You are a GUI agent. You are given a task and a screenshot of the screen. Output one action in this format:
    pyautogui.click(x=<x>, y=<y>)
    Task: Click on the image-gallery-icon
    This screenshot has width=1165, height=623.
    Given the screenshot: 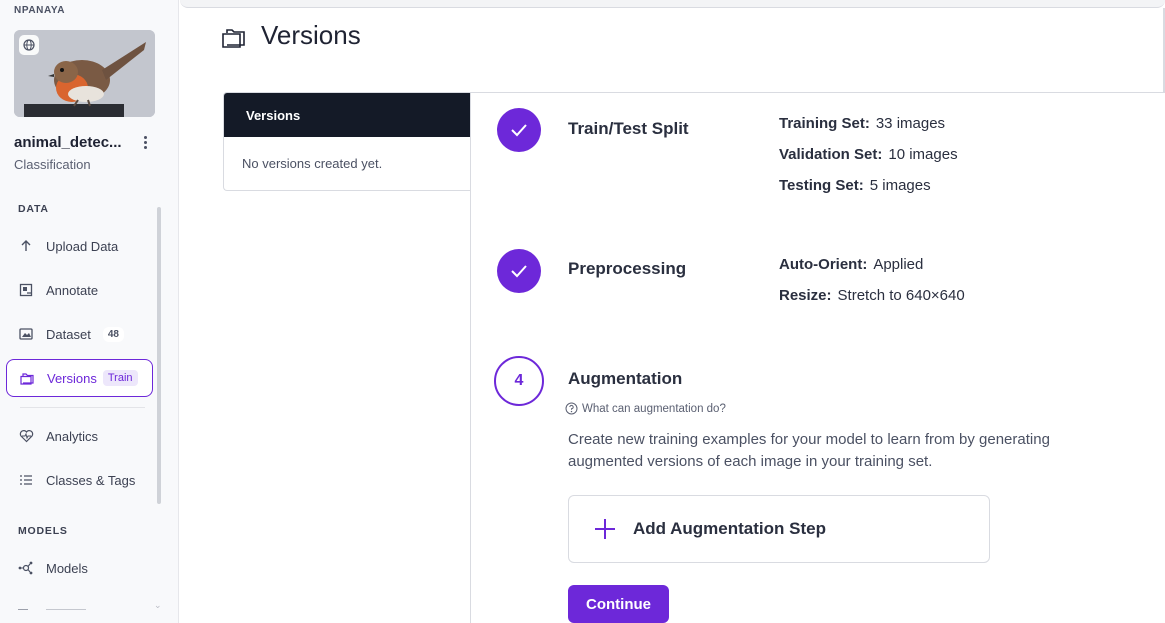 What is the action you would take?
    pyautogui.click(x=26, y=334)
    